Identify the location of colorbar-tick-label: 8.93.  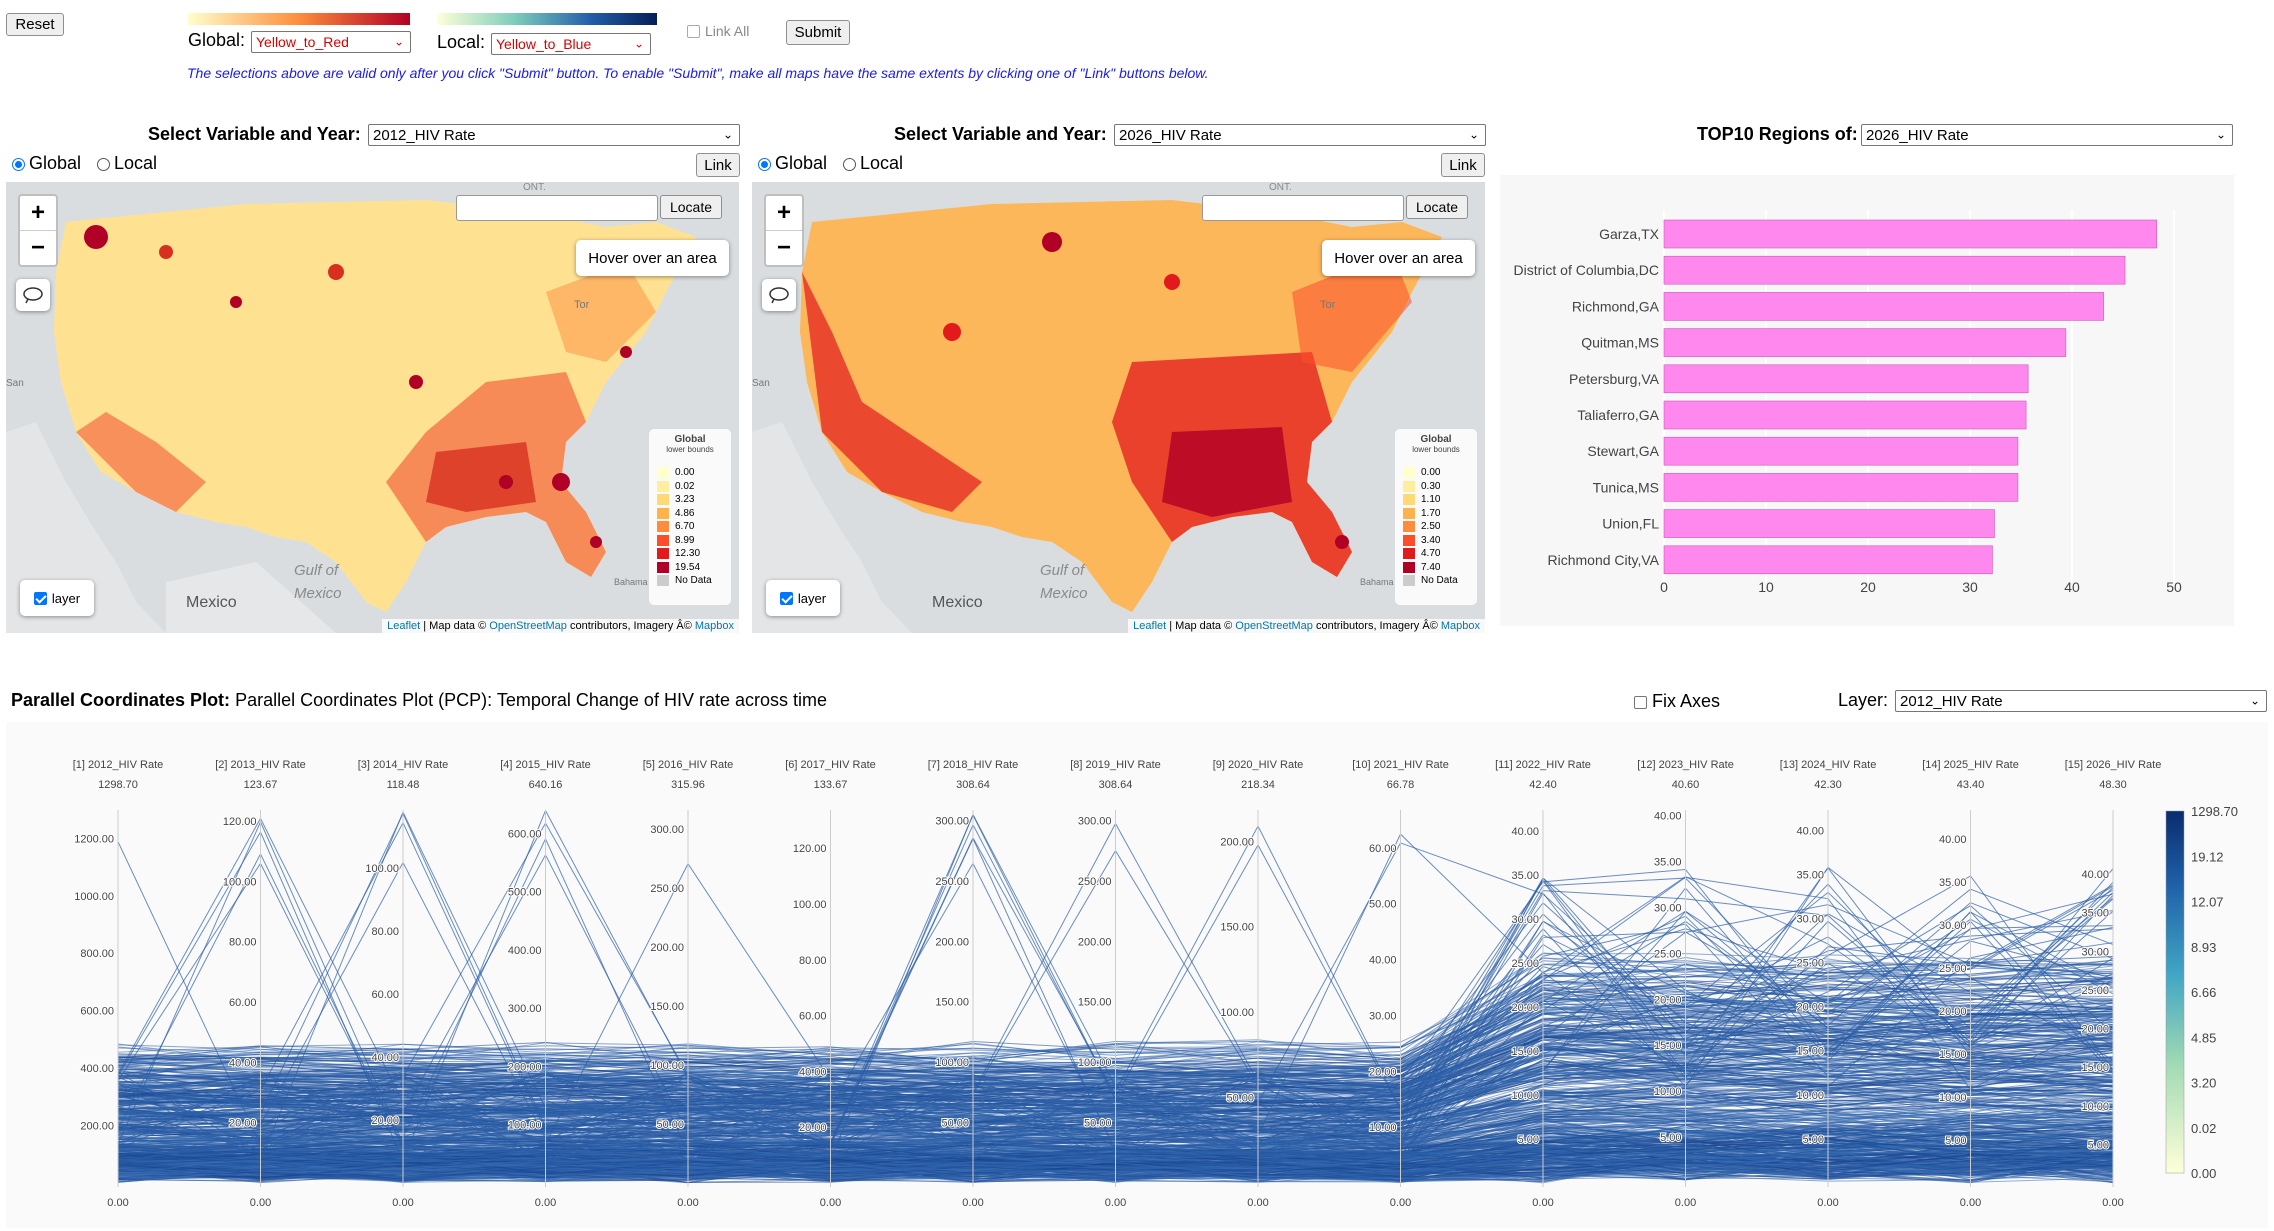
(2203, 947).